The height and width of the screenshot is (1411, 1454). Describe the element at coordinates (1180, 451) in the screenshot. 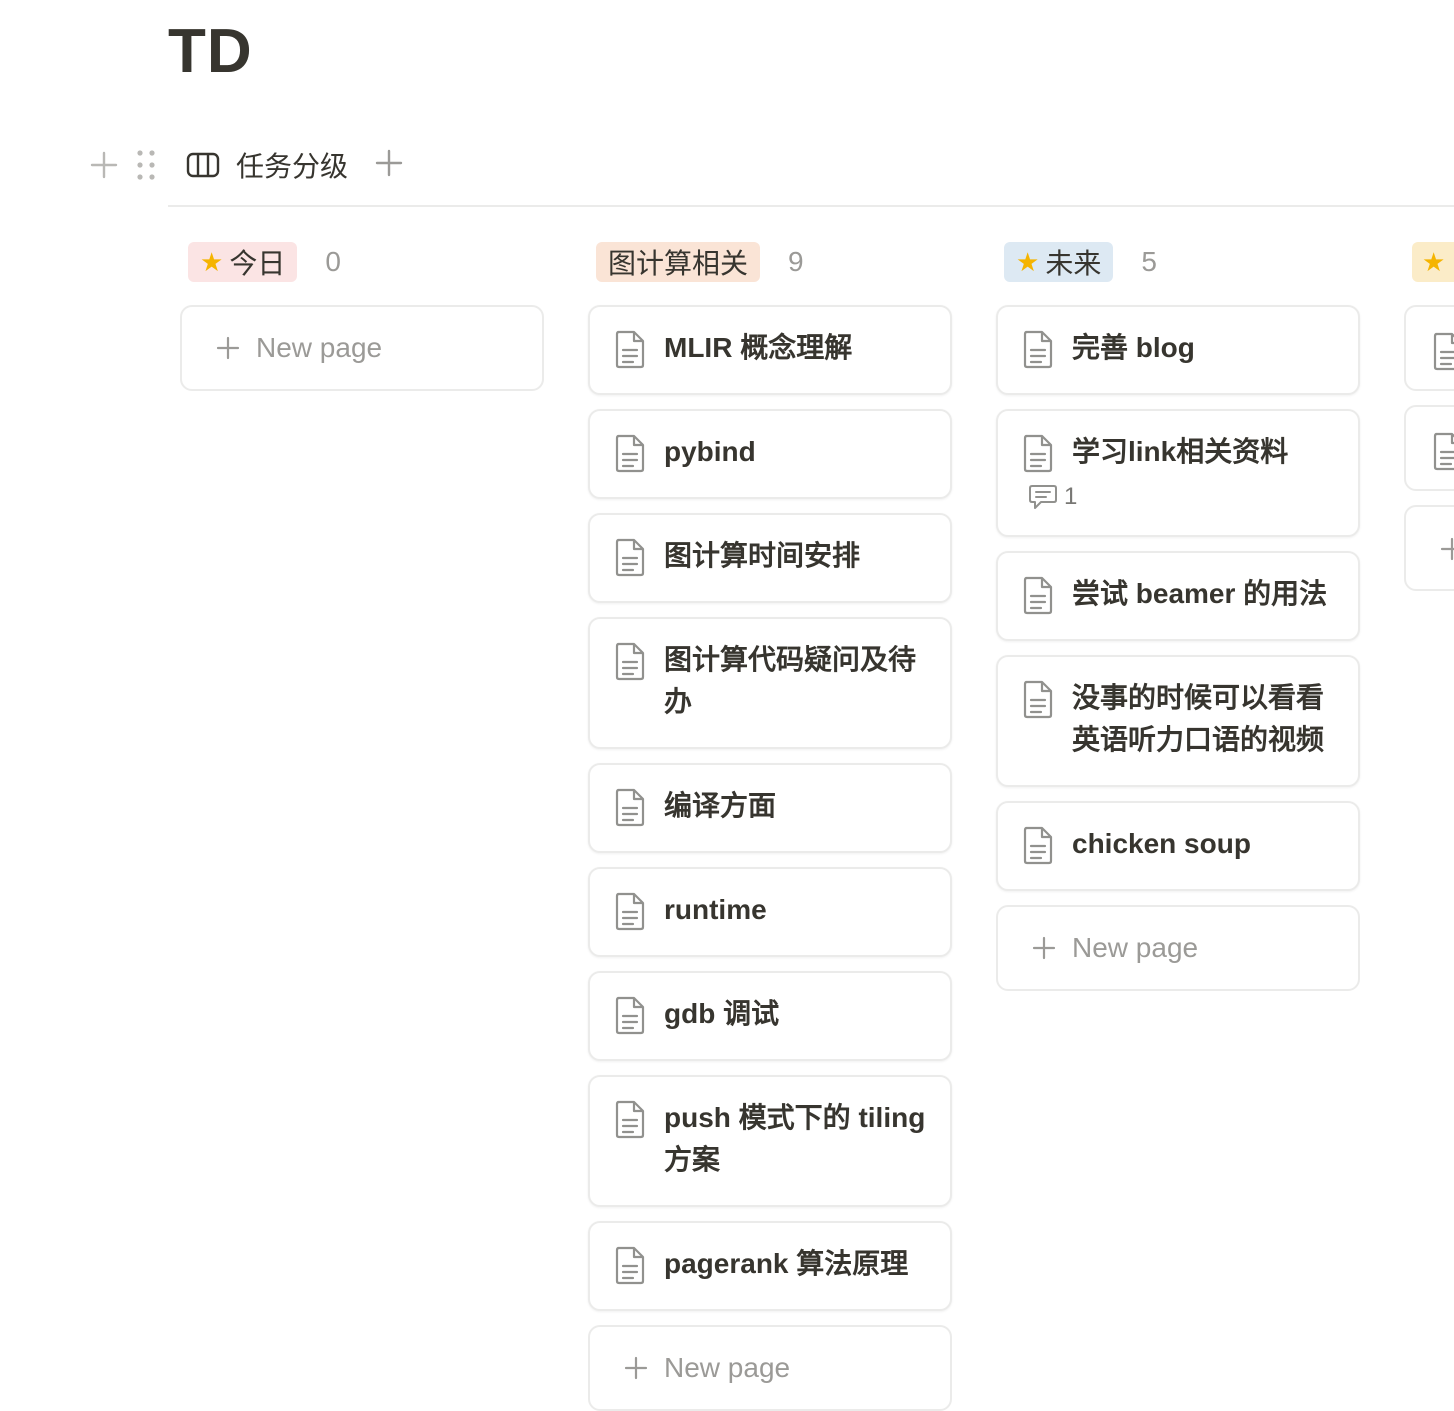

I see `card-title: 学习link相关资料` at that location.